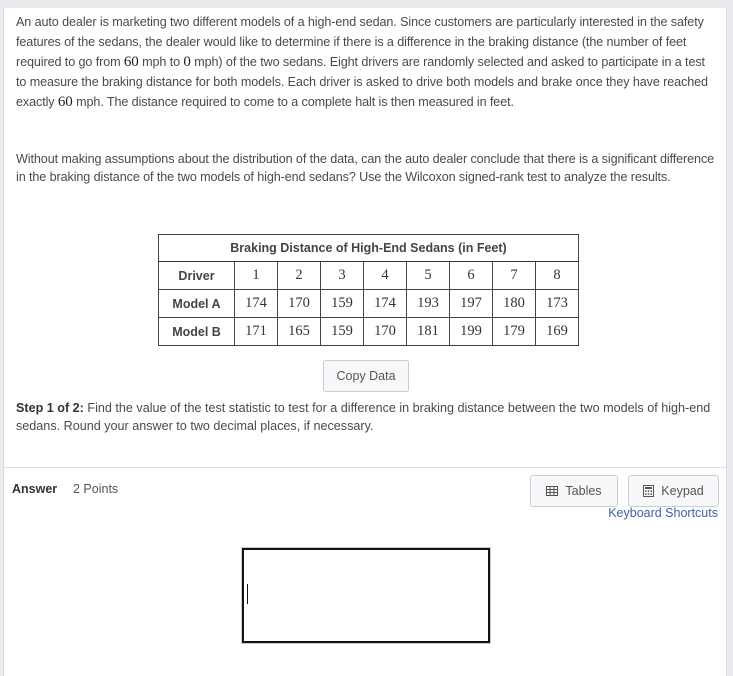  Describe the element at coordinates (583, 491) in the screenshot. I see `tables-label: Tables` at that location.